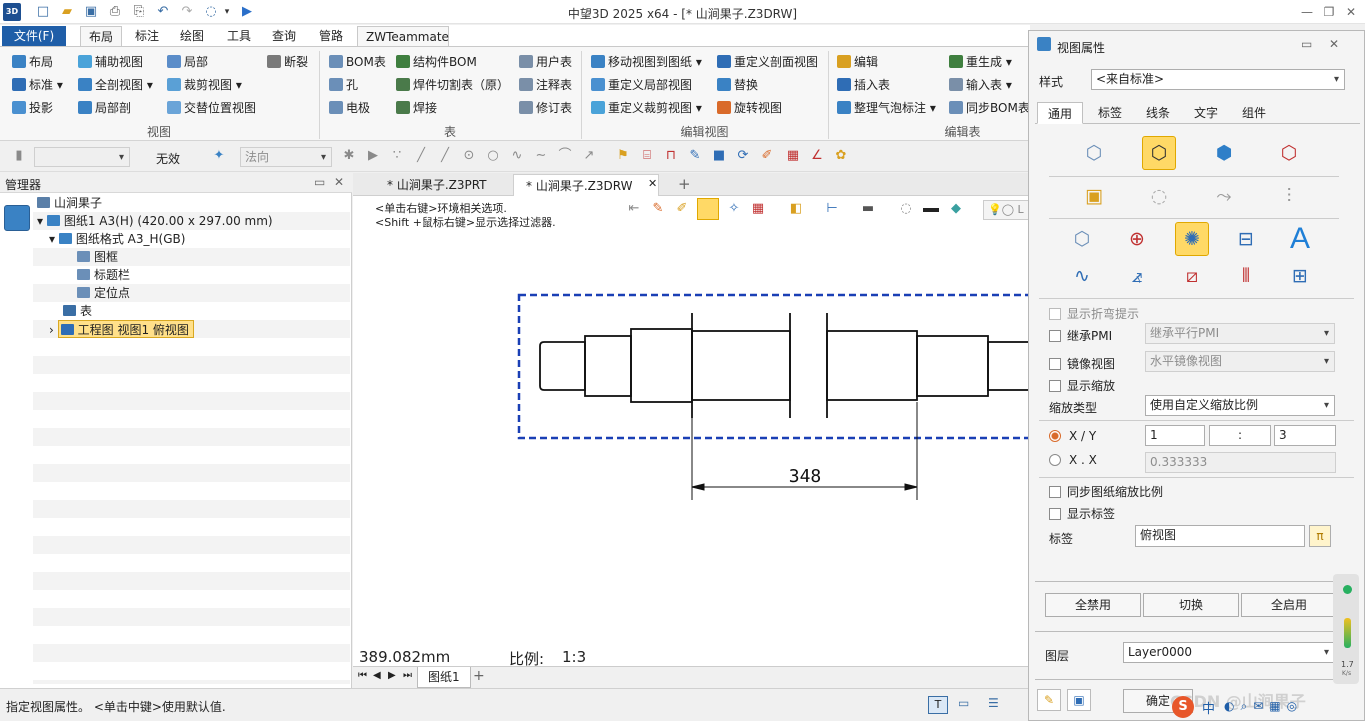  Describe the element at coordinates (1240, 333) in the screenshot. I see `inherit-pmi-select: 继承平行PMI` at that location.